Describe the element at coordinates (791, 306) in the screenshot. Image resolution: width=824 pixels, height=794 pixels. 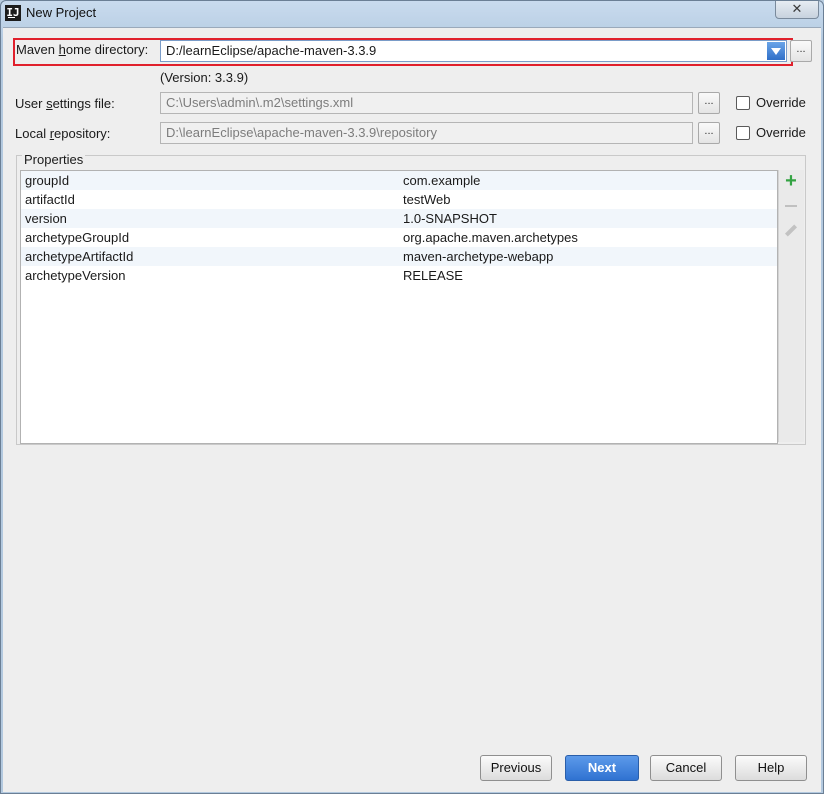
I see `properties-toolbar: +` at that location.